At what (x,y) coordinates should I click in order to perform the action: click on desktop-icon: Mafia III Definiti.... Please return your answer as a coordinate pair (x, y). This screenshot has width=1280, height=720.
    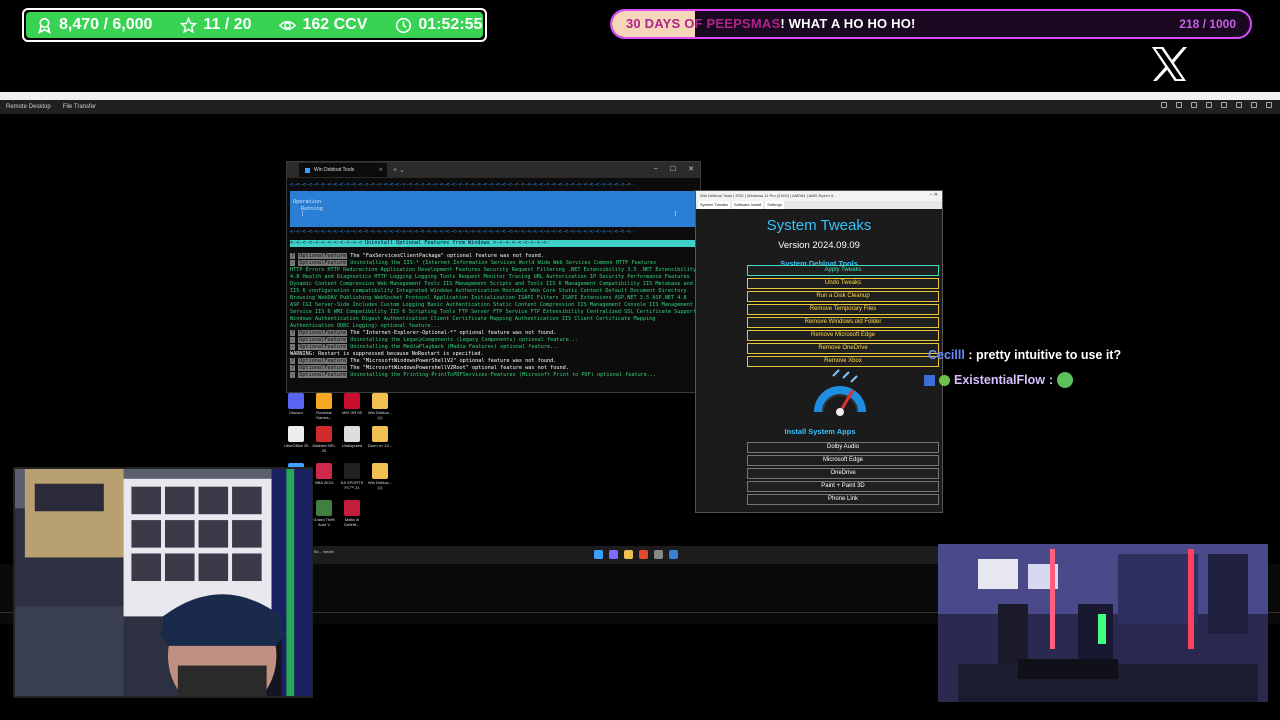
    Looking at the image, I should click on (352, 513).